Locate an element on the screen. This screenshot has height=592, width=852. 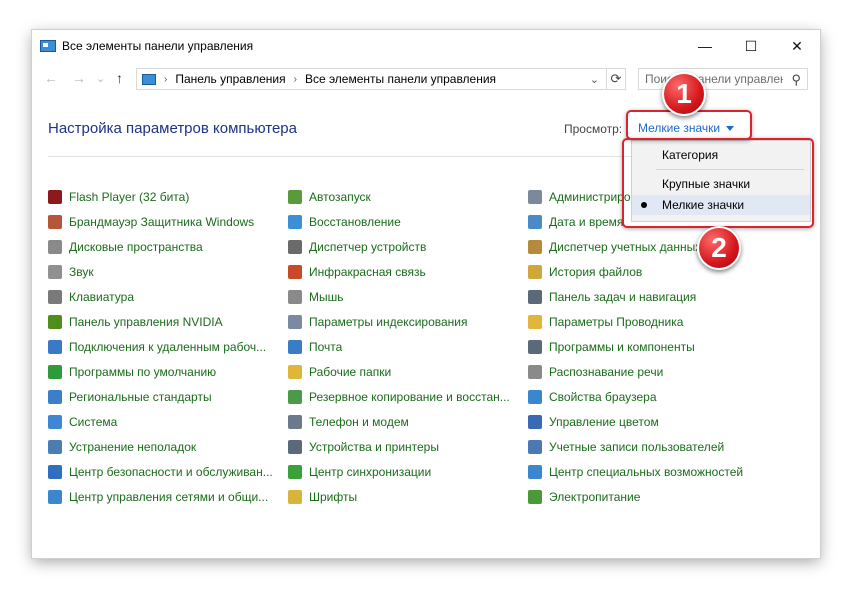
control-panel-item: Телефон и модем is located at coordinates (403, 421).